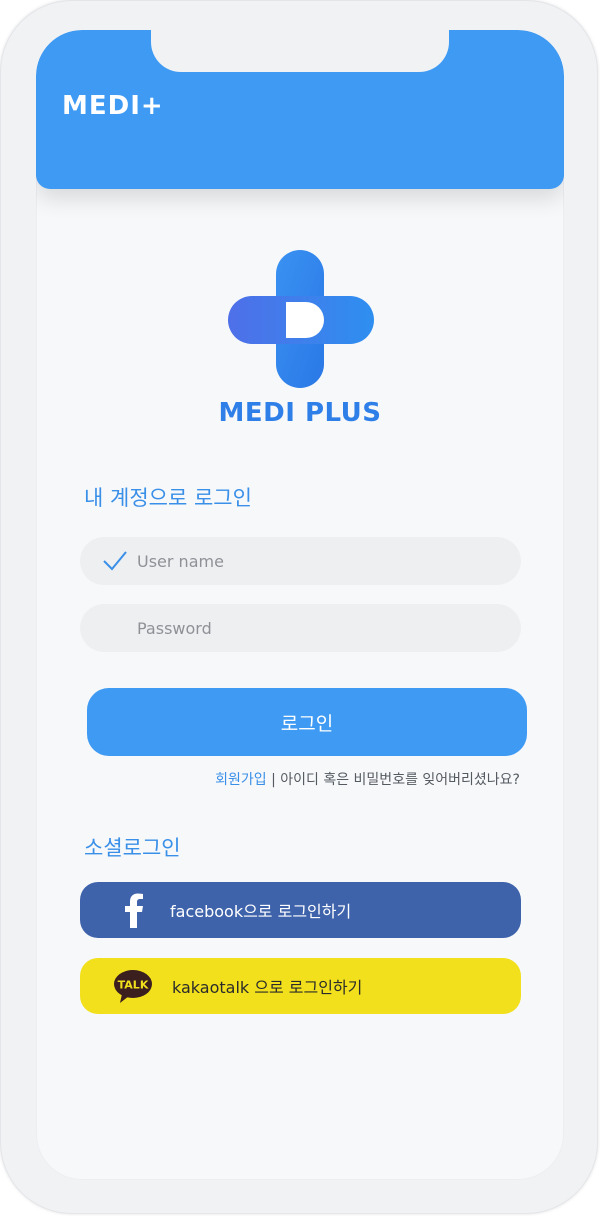  Describe the element at coordinates (300, 51) in the screenshot. I see `phone-notch` at that location.